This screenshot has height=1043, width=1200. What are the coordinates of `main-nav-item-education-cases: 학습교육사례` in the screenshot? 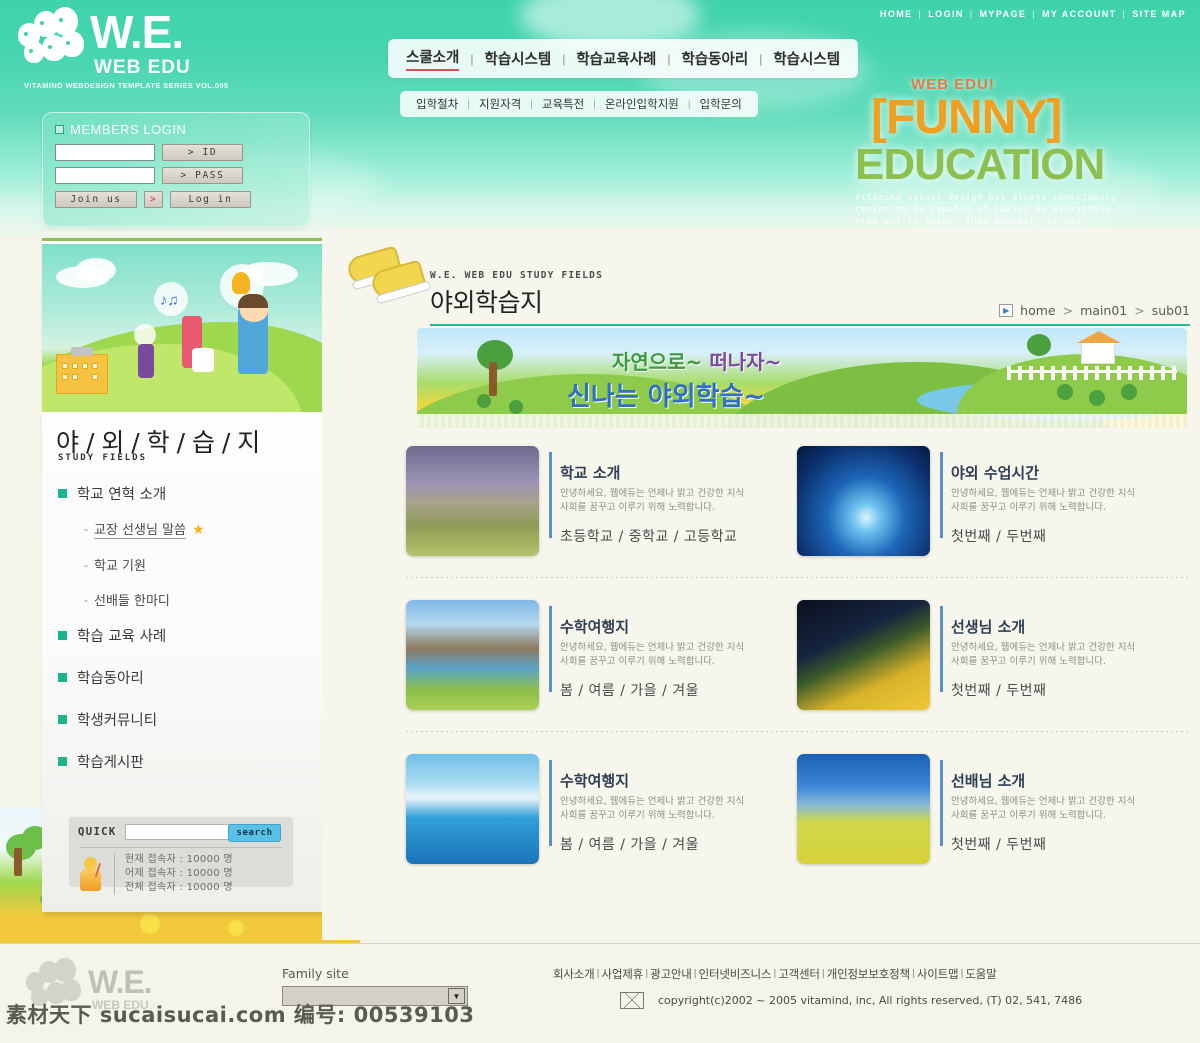 It's located at (616, 58).